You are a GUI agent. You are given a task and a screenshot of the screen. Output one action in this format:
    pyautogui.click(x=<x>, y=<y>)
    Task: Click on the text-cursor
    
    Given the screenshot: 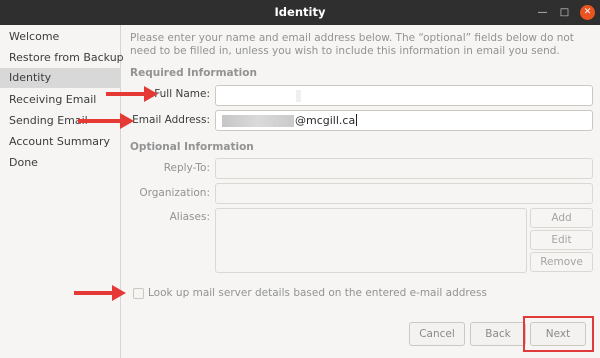 What is the action you would take?
    pyautogui.click(x=357, y=120)
    